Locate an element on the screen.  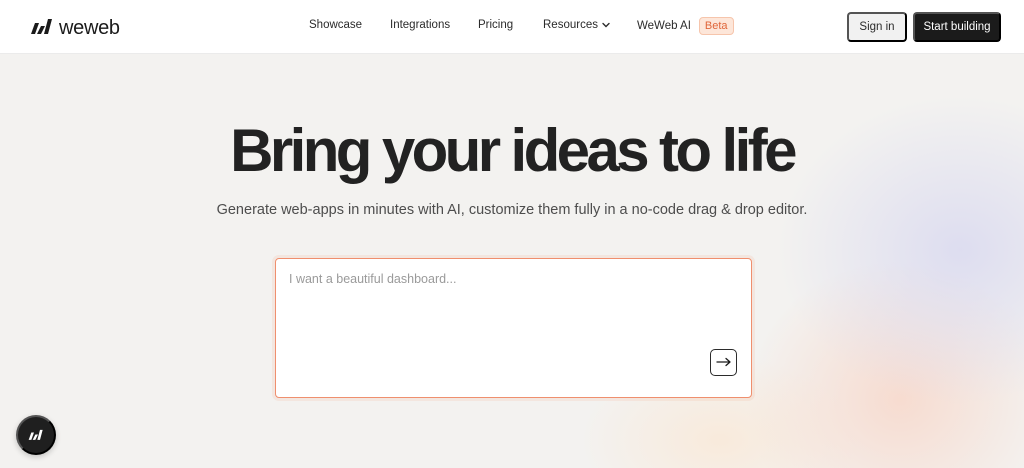
chat-launcher-button is located at coordinates (36, 435).